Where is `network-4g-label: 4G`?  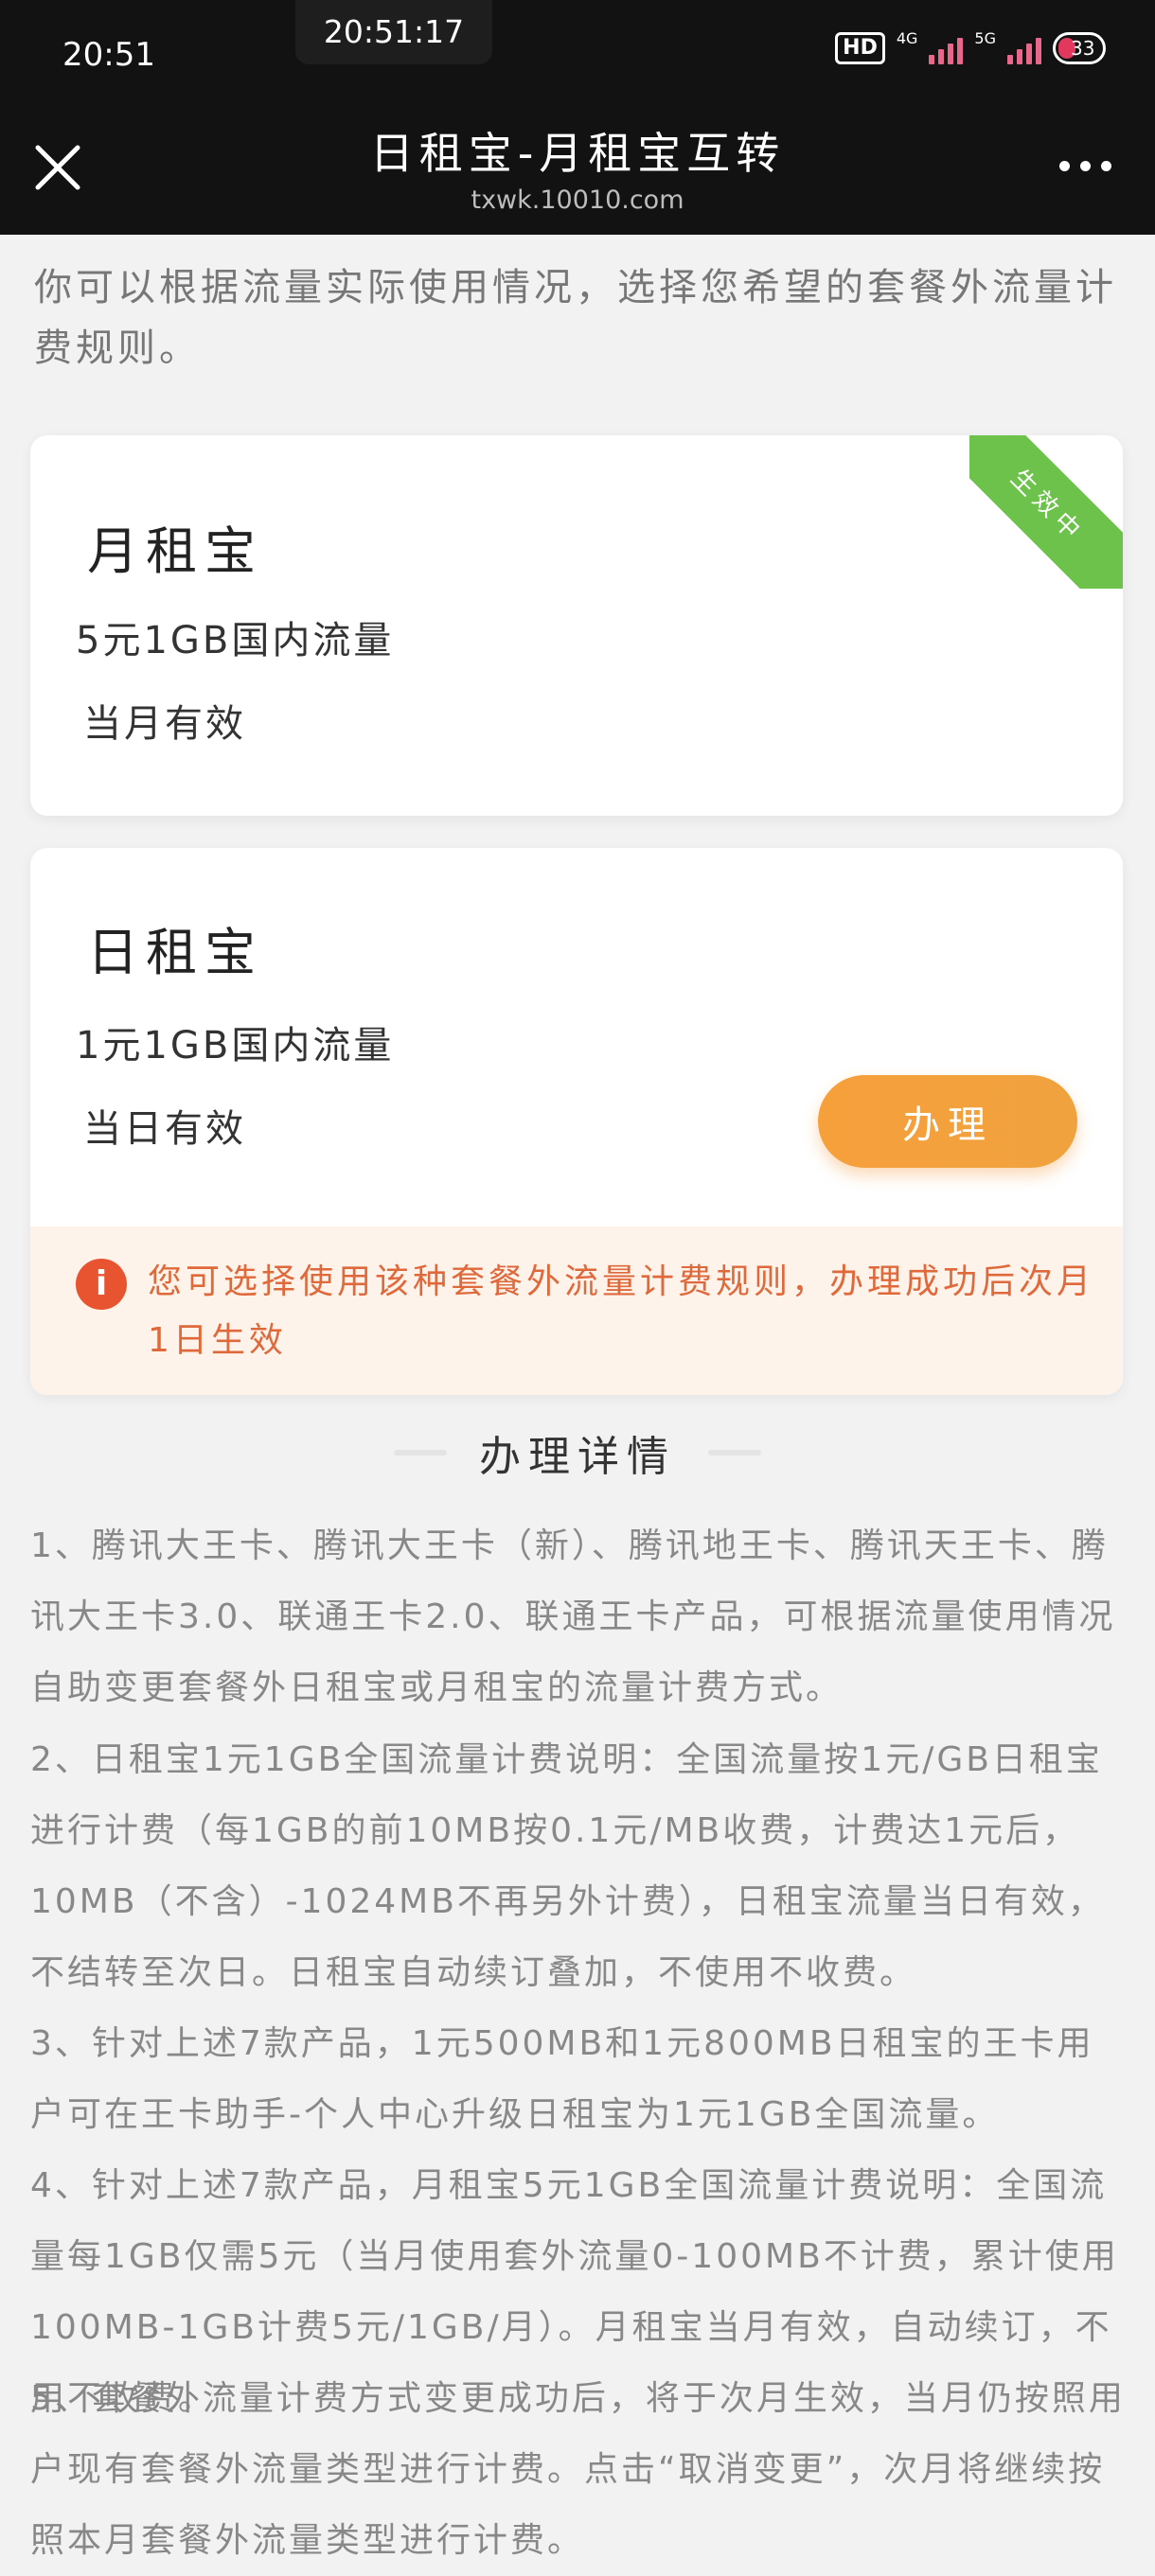
network-4g-label: 4G is located at coordinates (907, 38).